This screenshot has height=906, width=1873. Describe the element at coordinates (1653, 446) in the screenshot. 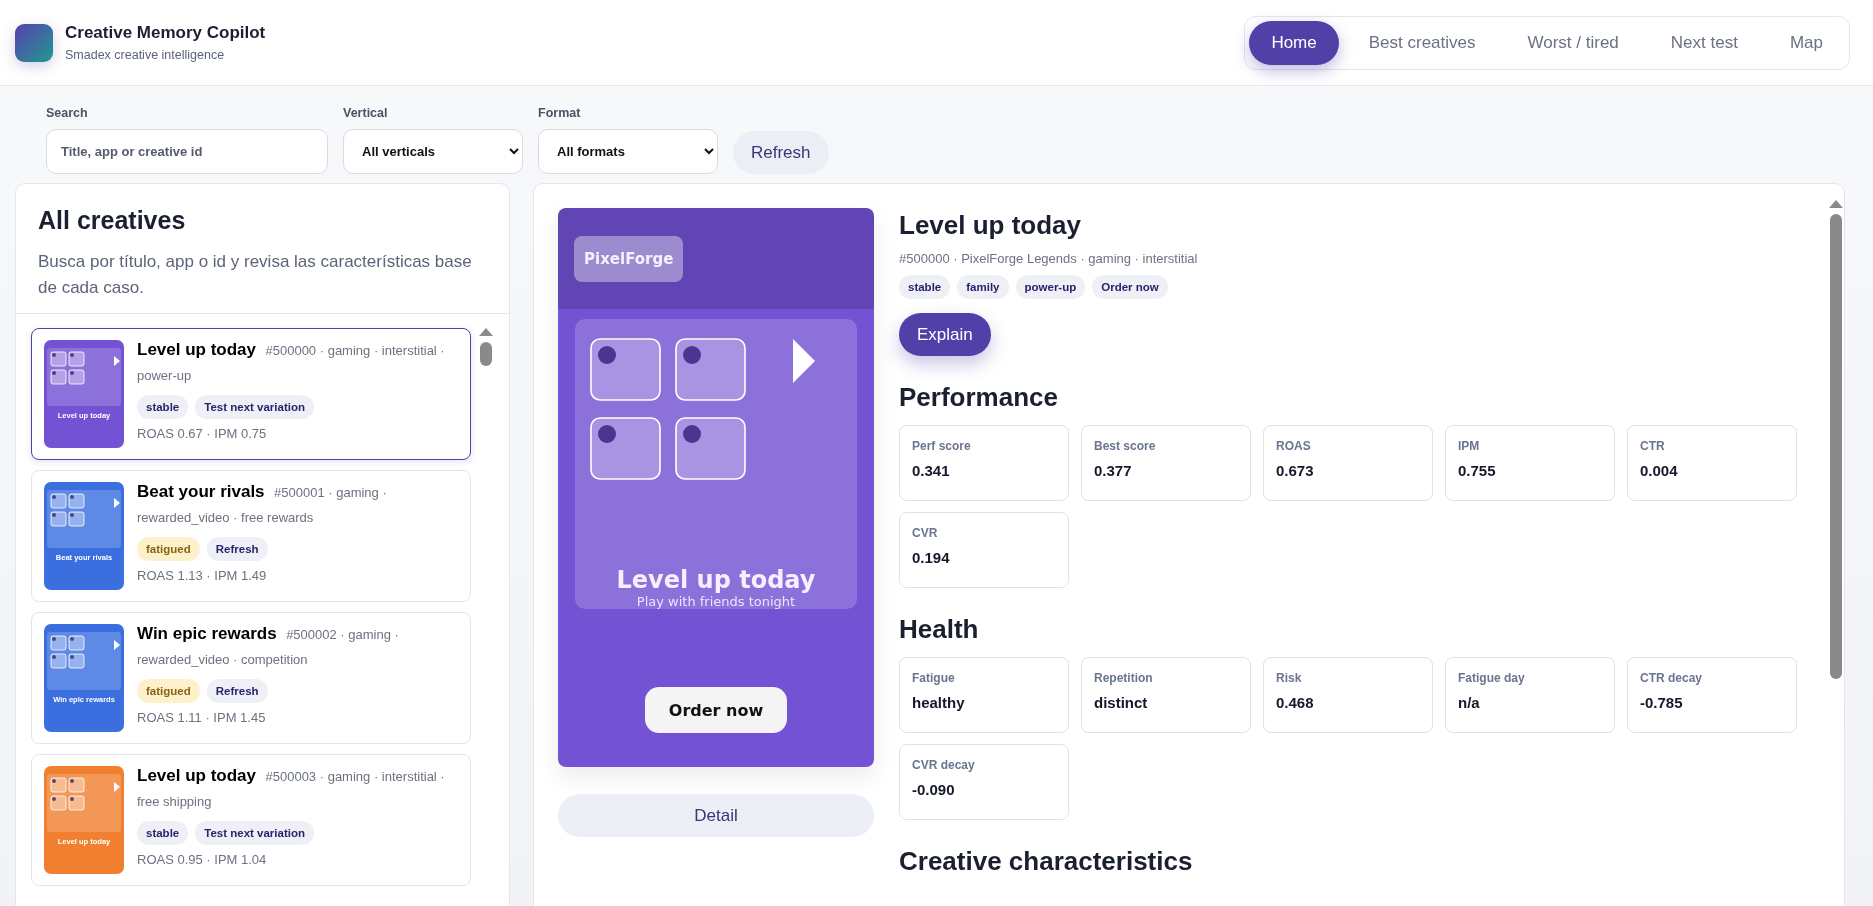

I see `metric-label: CTR` at that location.